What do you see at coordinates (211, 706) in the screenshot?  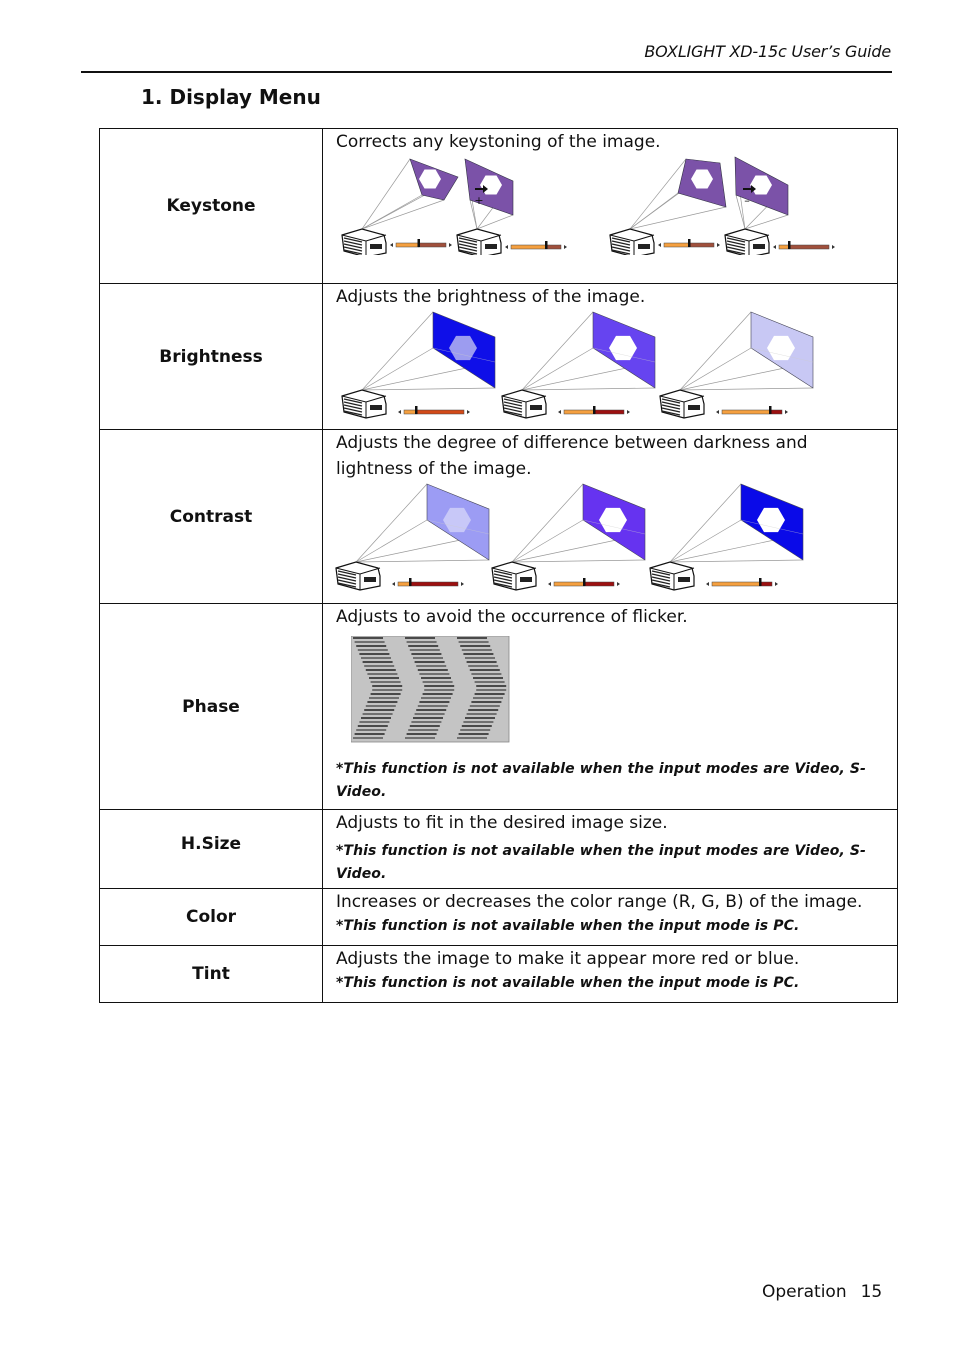 I see `row-label: Phase` at bounding box center [211, 706].